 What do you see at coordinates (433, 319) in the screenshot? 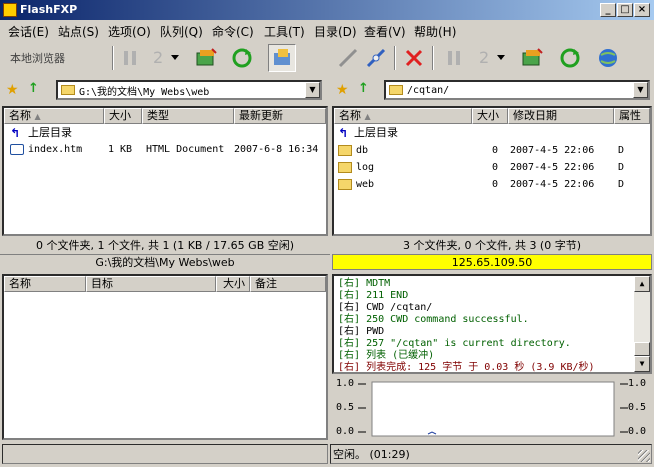
I see `log-line: [右] 250 CWD command successful.` at bounding box center [433, 319].